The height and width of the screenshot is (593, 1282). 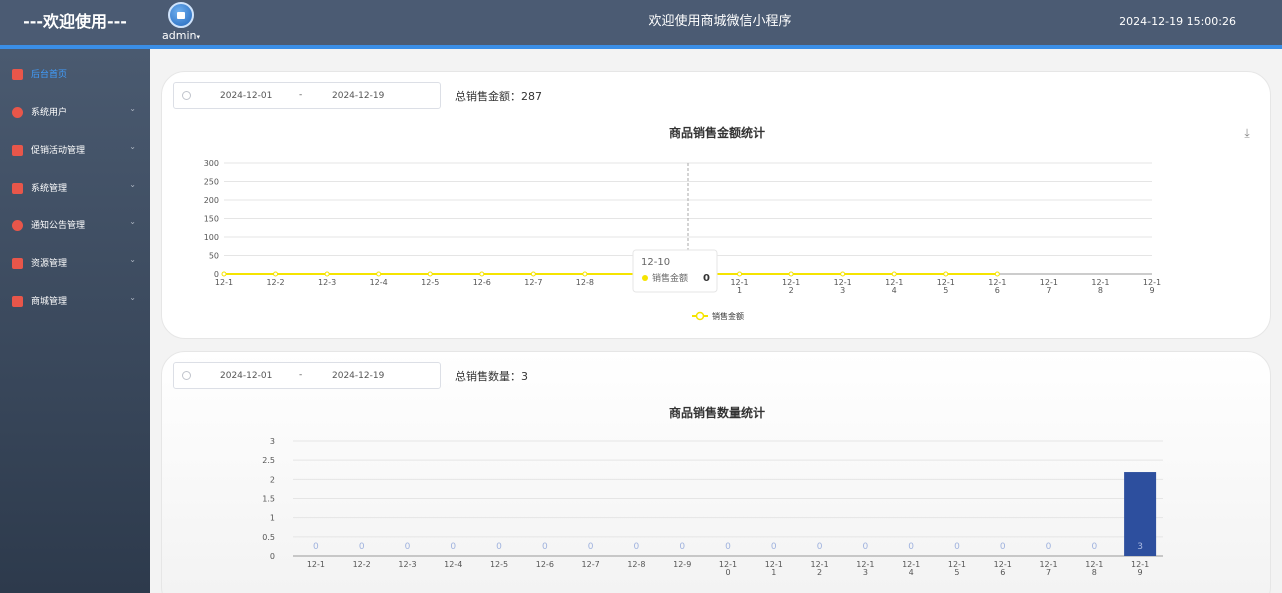 What do you see at coordinates (268, 499) in the screenshot?
I see `y-tick-label: 1.5` at bounding box center [268, 499].